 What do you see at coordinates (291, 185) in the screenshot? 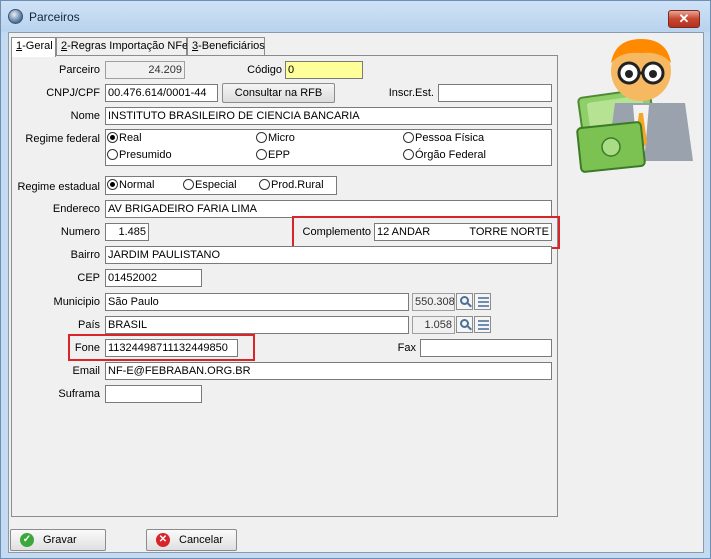
I see `regime-prod-rural-option: Prod.Rural` at bounding box center [291, 185].